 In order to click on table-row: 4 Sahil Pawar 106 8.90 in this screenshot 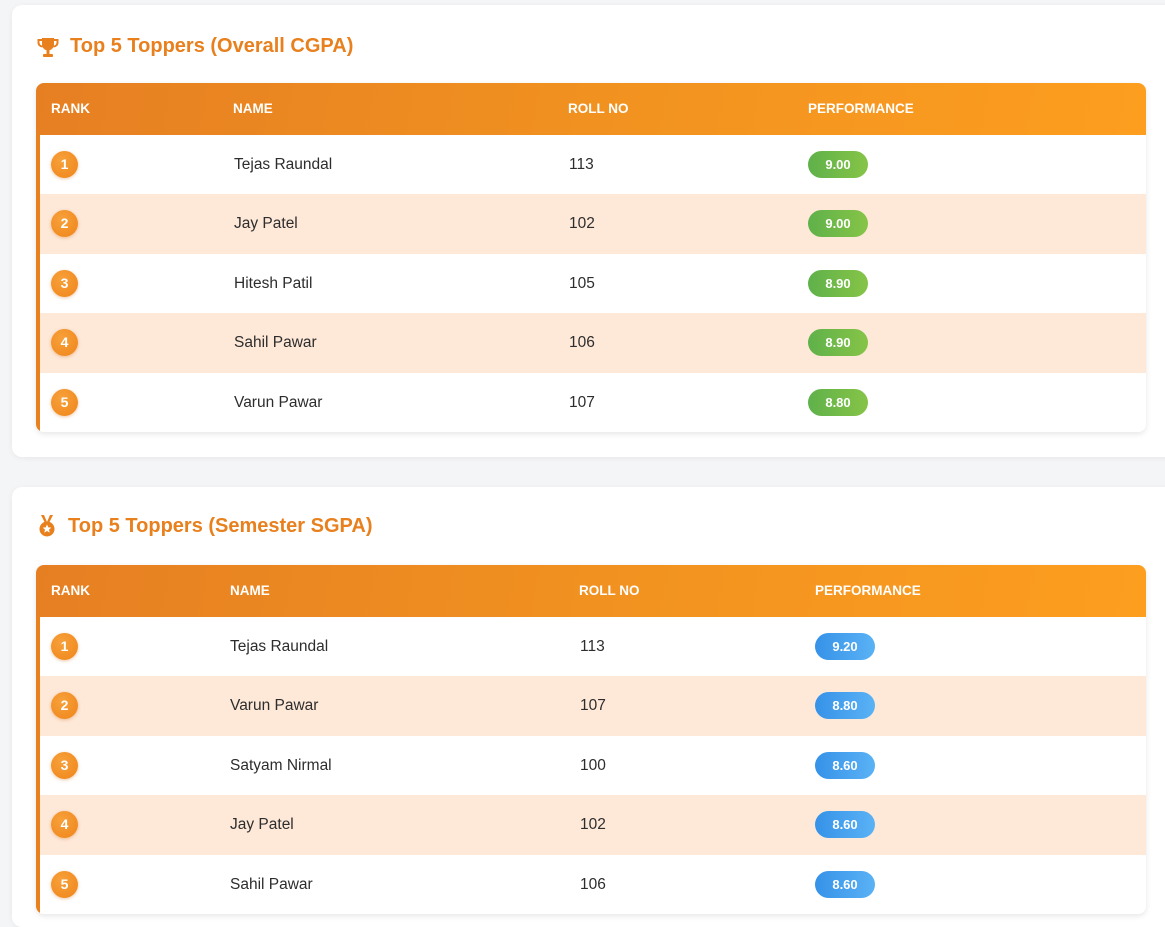, I will do `click(591, 343)`.